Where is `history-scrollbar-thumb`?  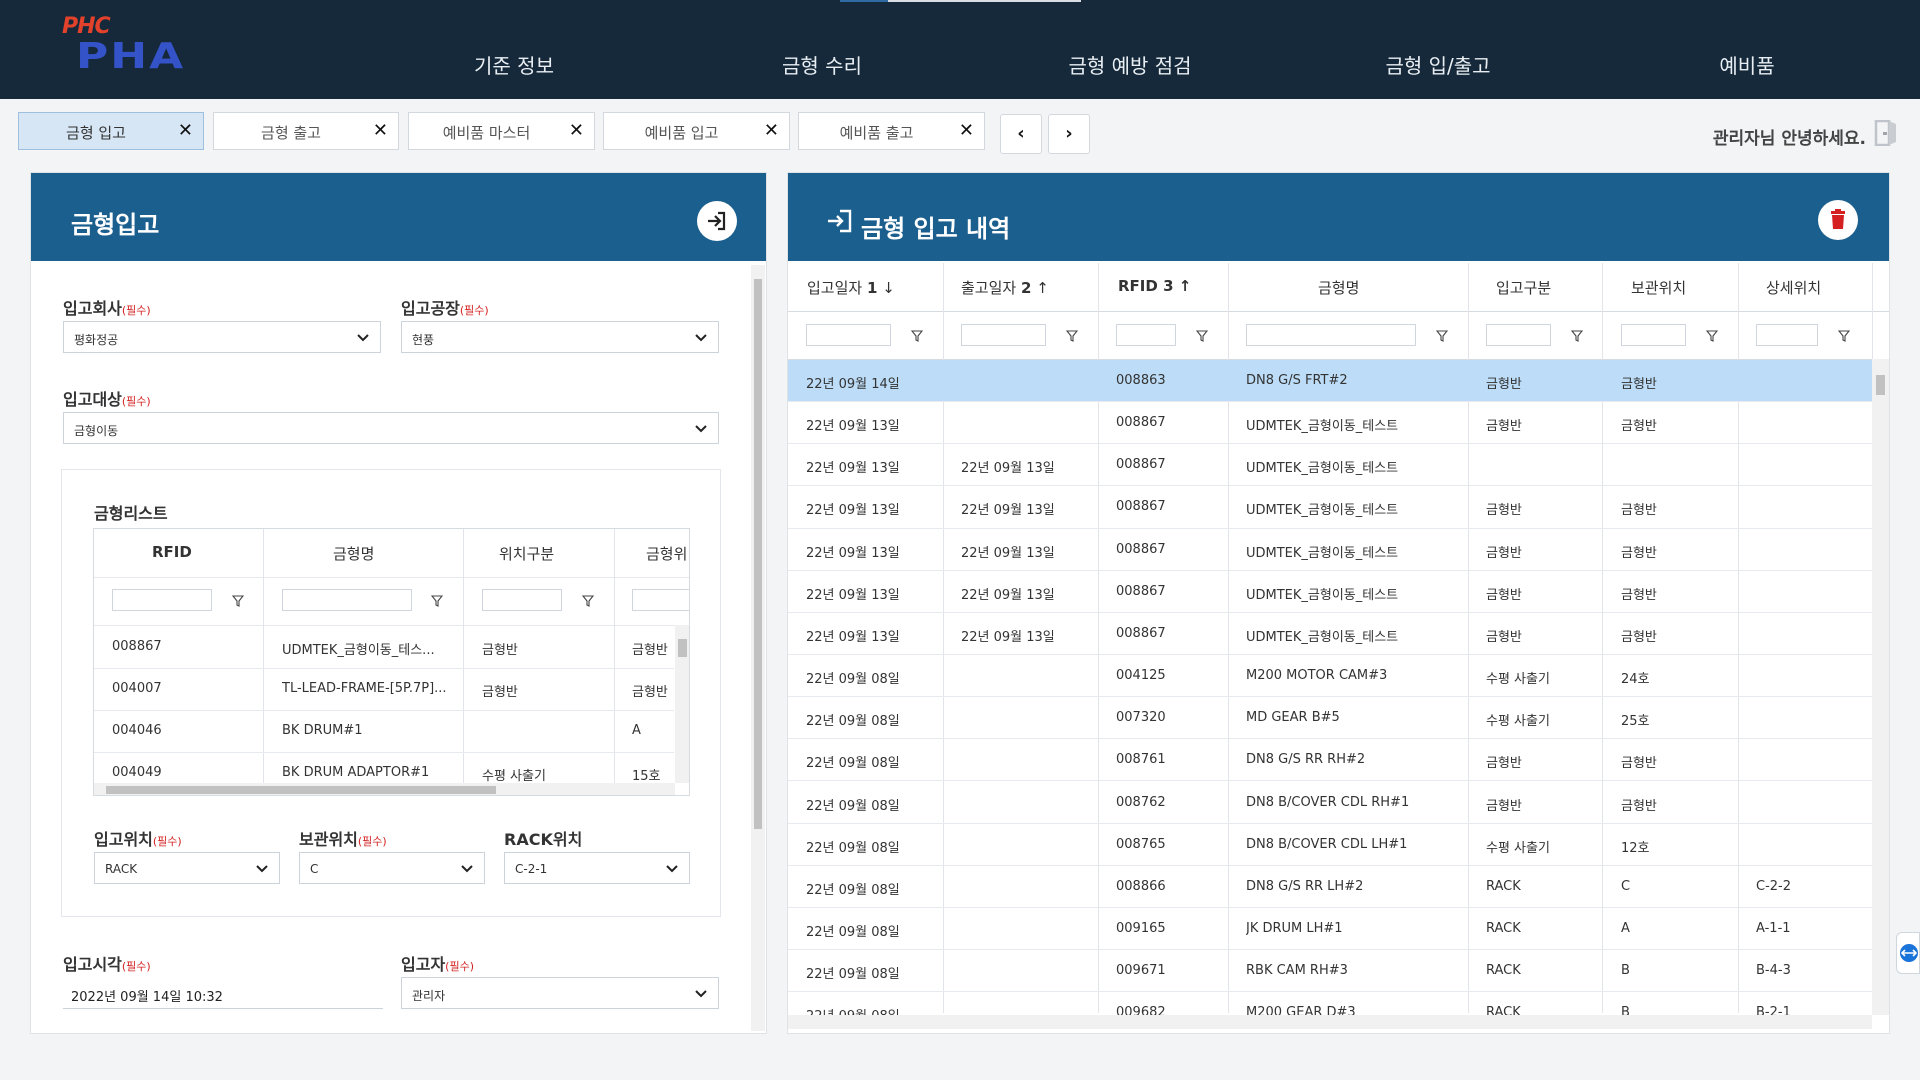
history-scrollbar-thumb is located at coordinates (1880, 385).